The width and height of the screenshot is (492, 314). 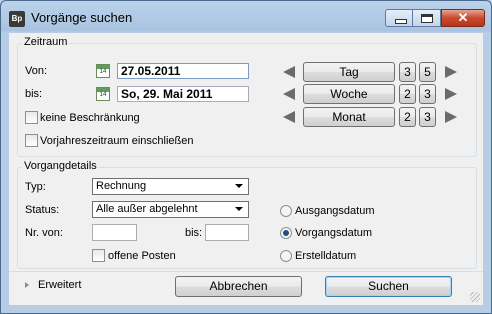 What do you see at coordinates (82, 17) in the screenshot?
I see `window-title: Vorgänge suchen` at bounding box center [82, 17].